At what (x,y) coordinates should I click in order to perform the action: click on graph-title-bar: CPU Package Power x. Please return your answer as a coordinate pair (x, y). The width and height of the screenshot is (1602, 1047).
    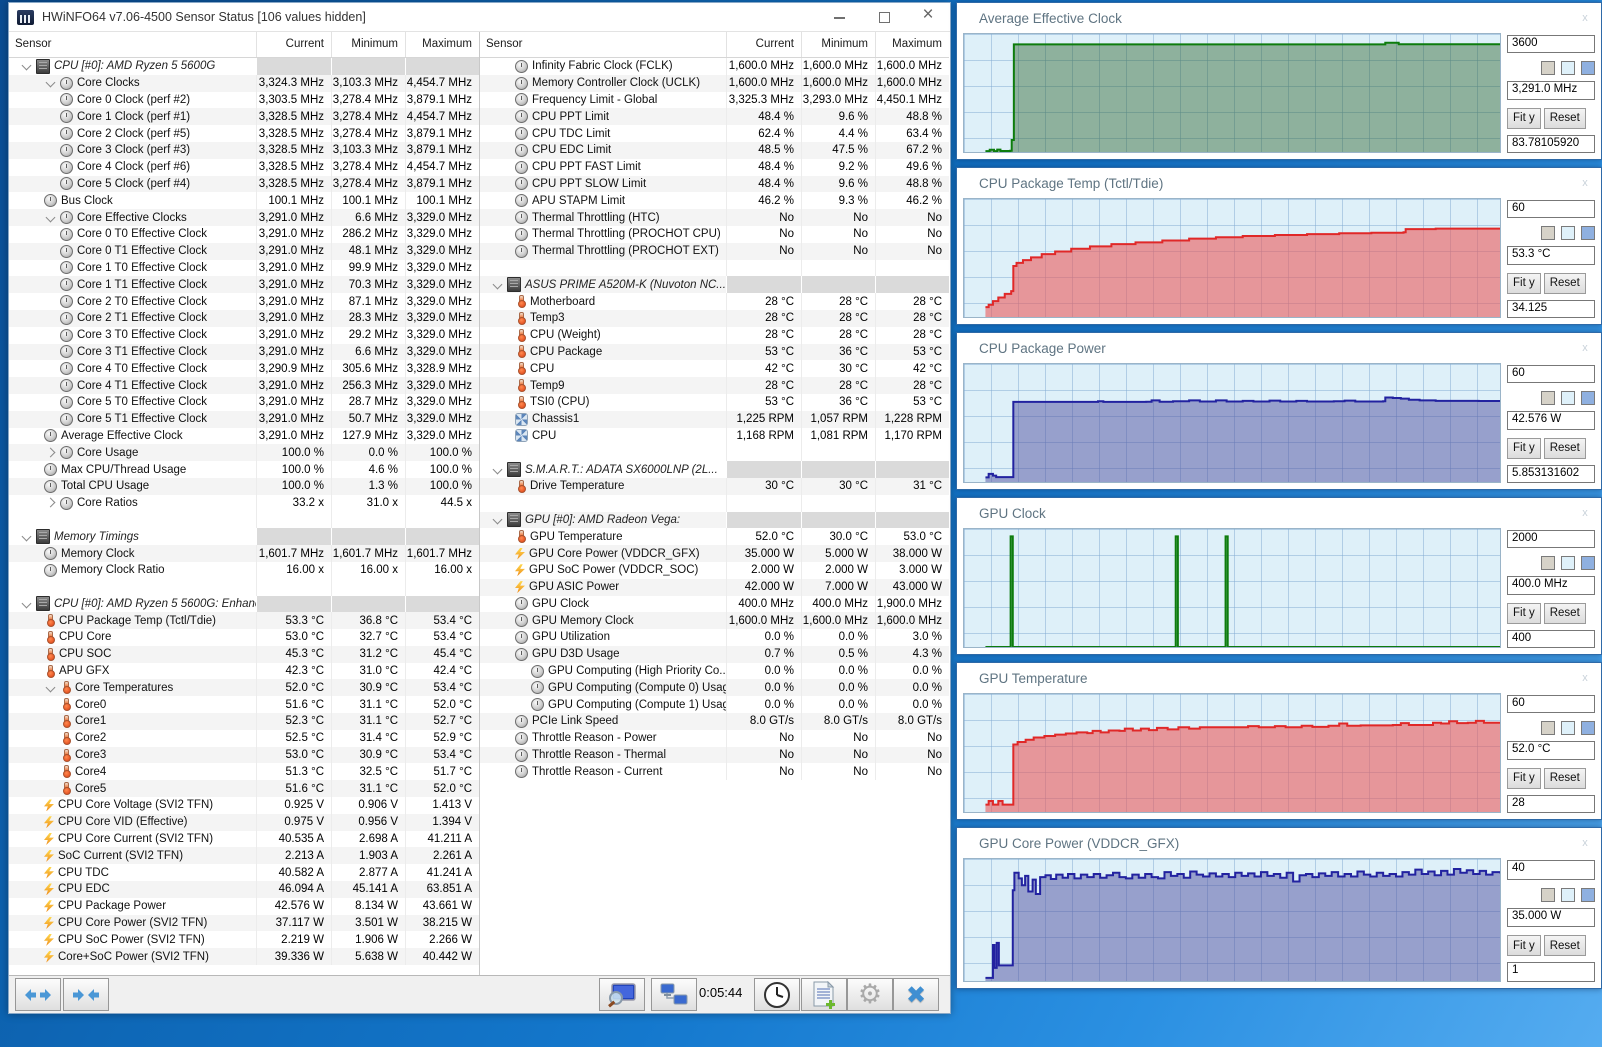
    Looking at the image, I should click on (1279, 348).